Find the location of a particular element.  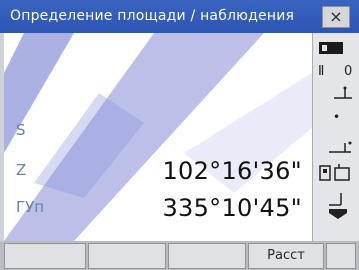

target-icon: Ⅱ is located at coordinates (321, 71).